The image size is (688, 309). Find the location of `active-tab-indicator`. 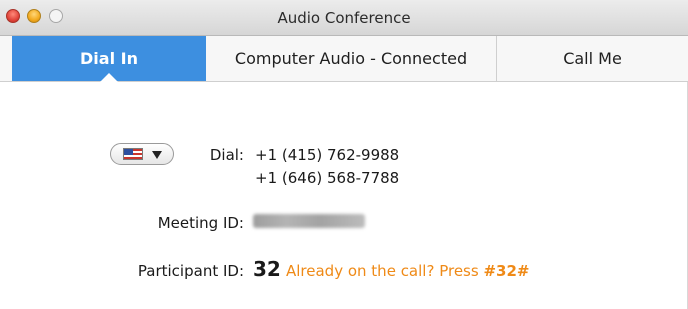

active-tab-indicator is located at coordinates (109, 77).